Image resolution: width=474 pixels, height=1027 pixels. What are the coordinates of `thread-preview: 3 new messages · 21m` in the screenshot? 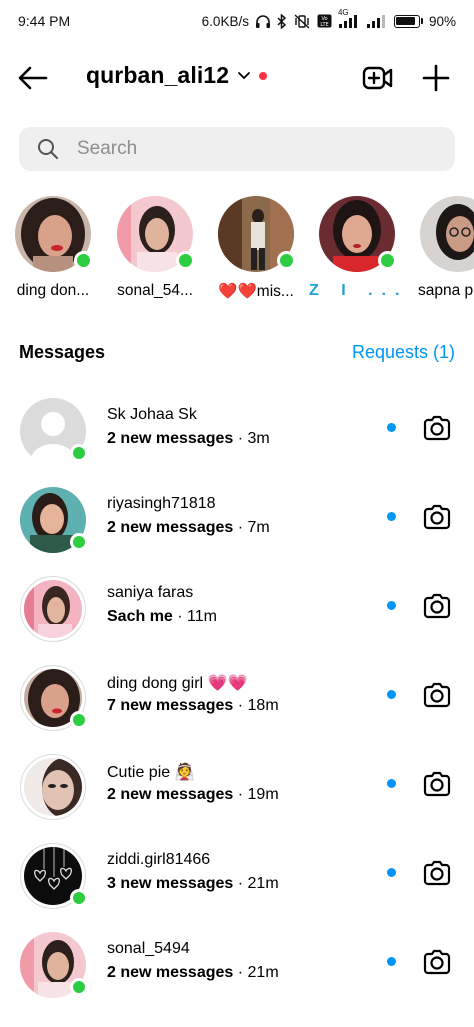 It's located at (193, 883).